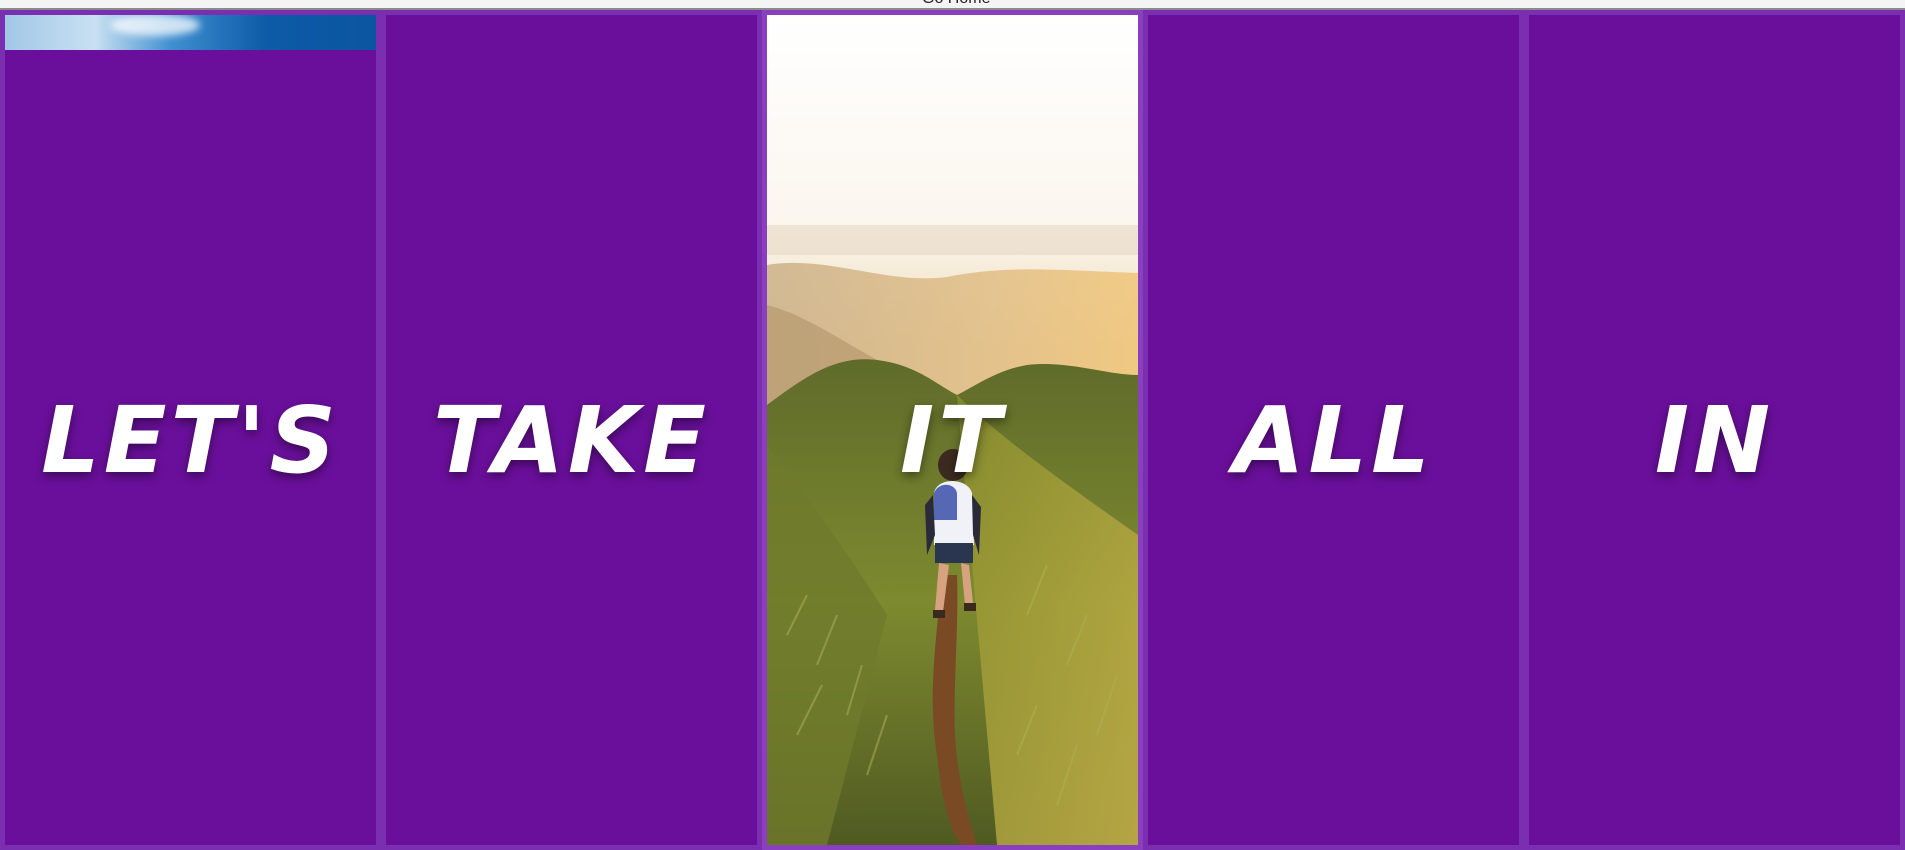 The width and height of the screenshot is (1905, 850). Describe the element at coordinates (952, 440) in the screenshot. I see `panel-word: IT` at that location.